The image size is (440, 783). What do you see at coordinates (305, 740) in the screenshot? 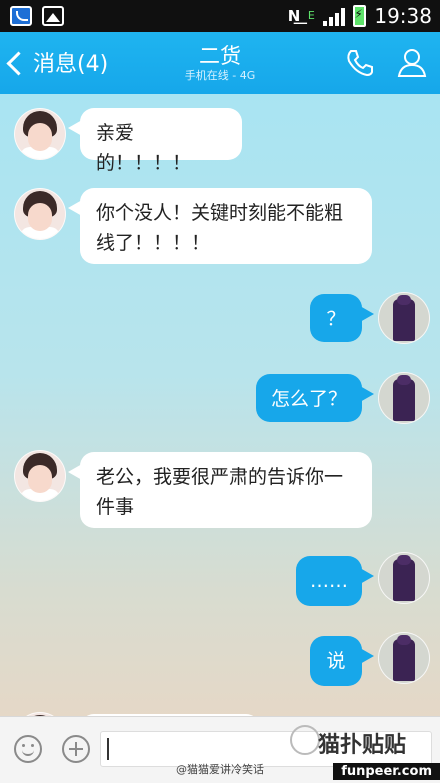
I see `watermark-logo-icon` at bounding box center [305, 740].